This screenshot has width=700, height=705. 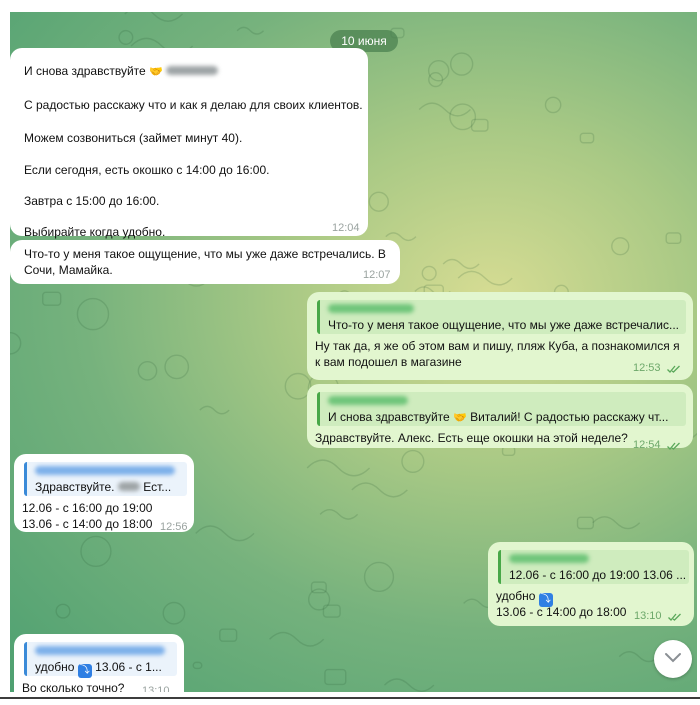 I want to click on message-text-line: Можем созвониться (займет минут 40)., so click(x=133, y=138).